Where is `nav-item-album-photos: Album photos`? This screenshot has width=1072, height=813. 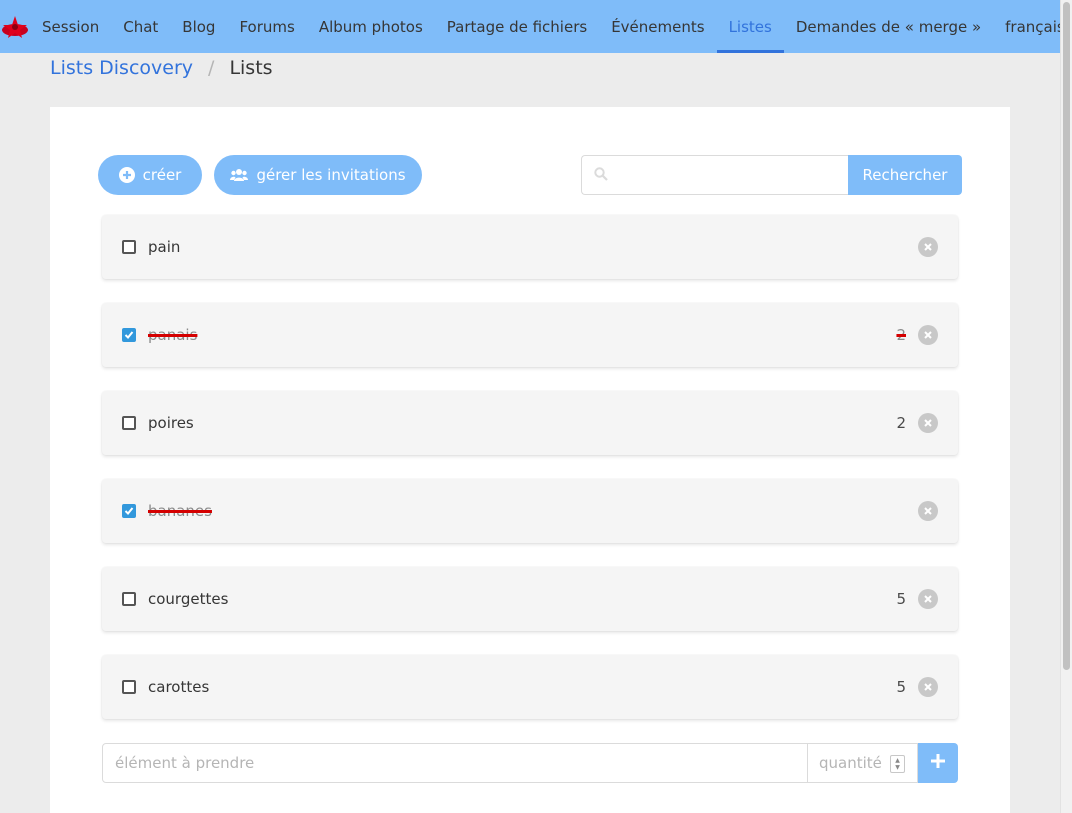
nav-item-album-photos: Album photos is located at coordinates (371, 26).